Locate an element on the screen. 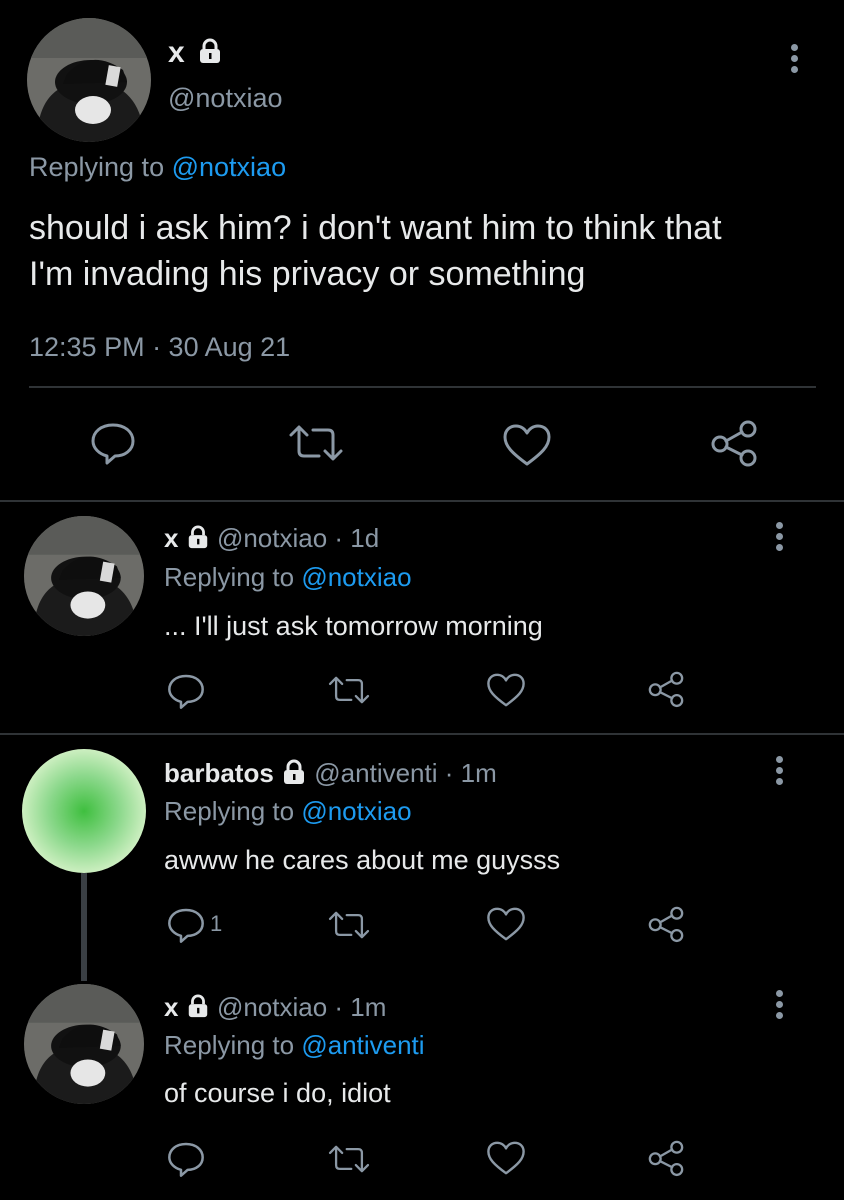  author-line: x @notxiao · 1m is located at coordinates (275, 1007).